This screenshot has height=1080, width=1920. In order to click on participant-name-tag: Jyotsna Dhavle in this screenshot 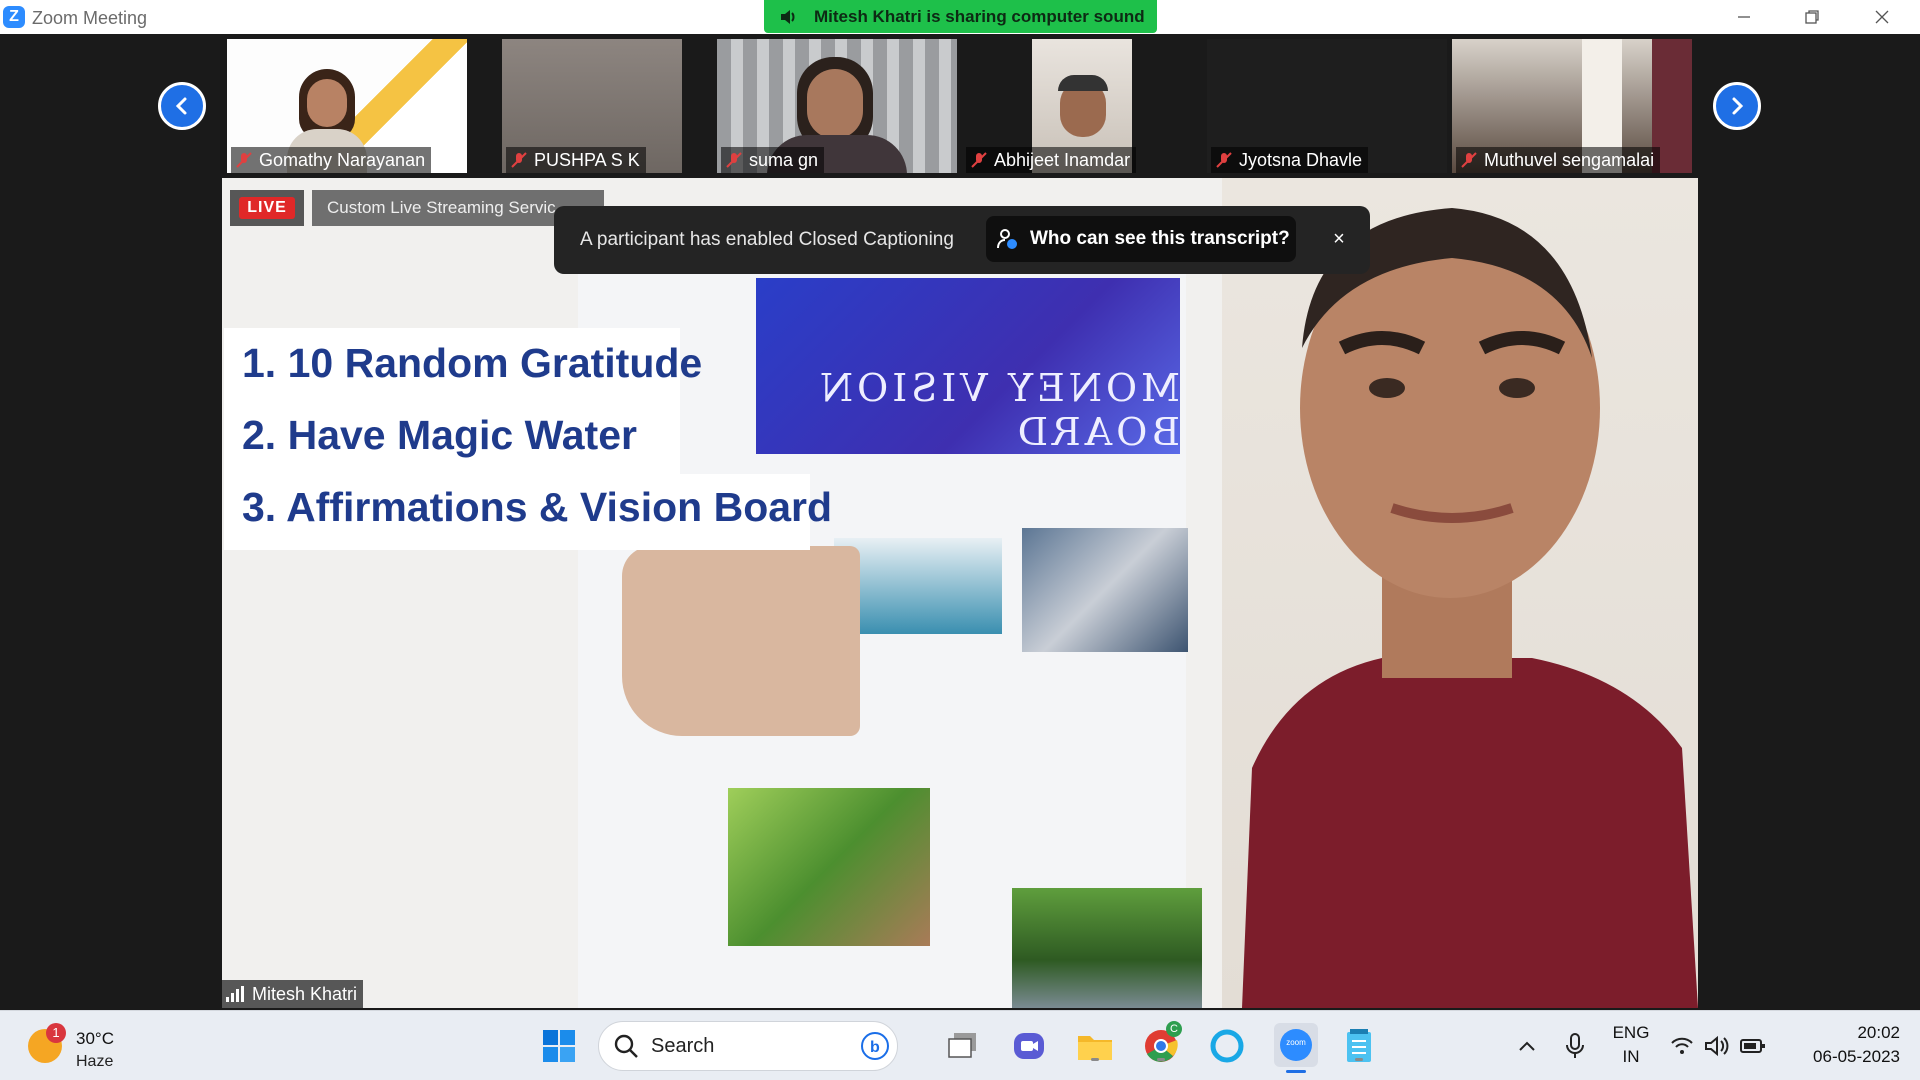, I will do `click(1290, 160)`.